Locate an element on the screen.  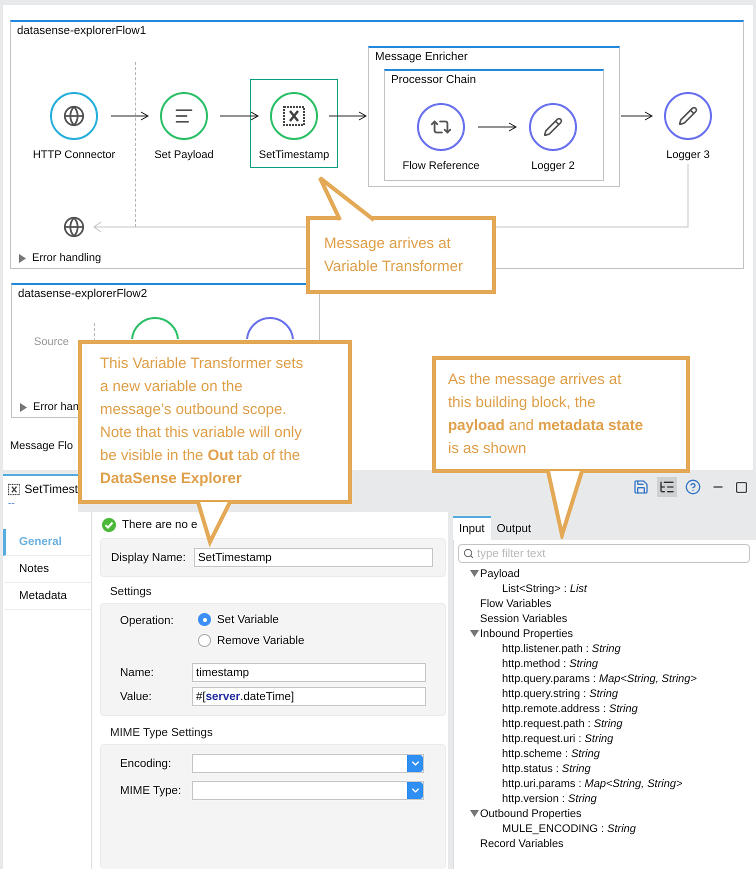
error-handling-label: Error han is located at coordinates (56, 407).